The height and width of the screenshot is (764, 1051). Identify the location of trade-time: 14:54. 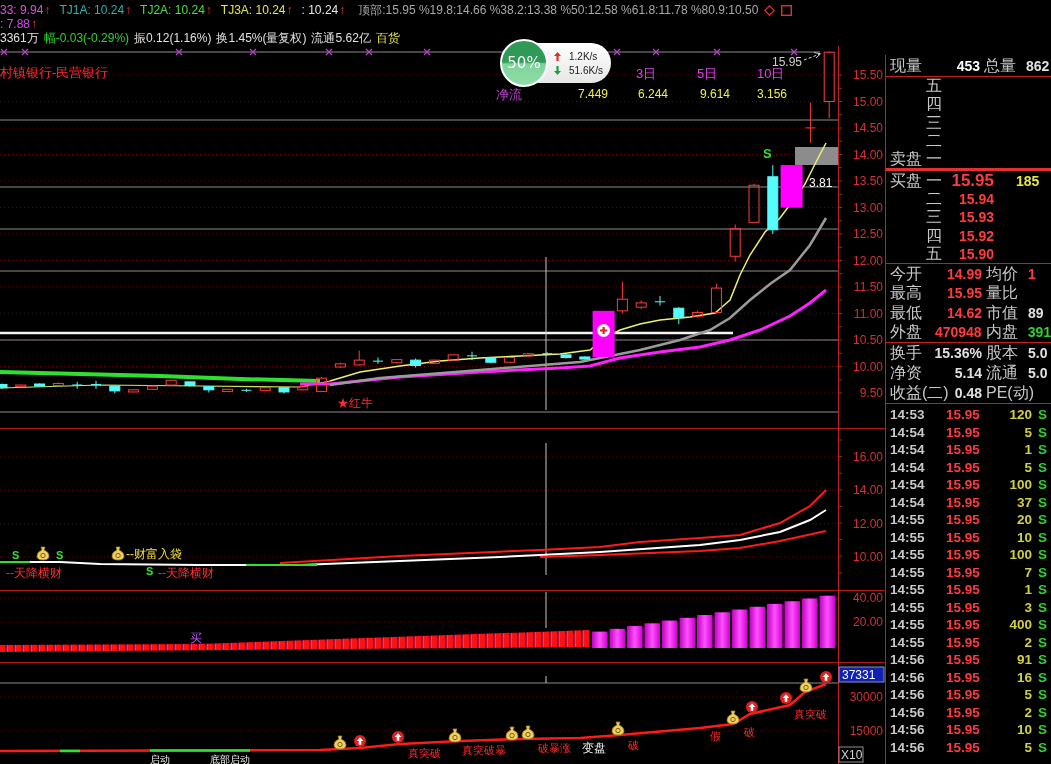
(908, 485).